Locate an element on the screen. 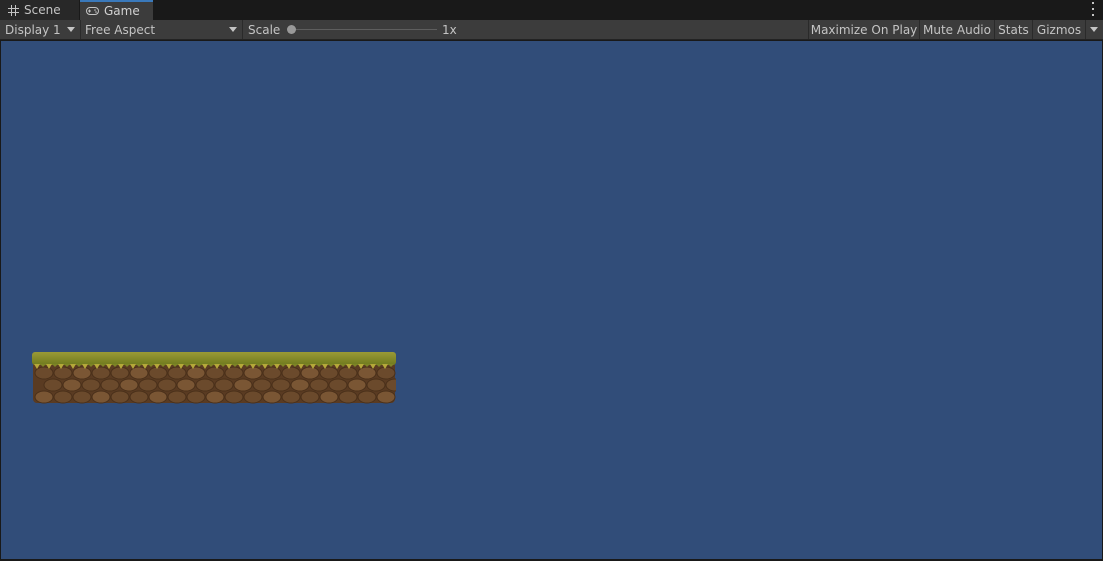  scale-value: 1x is located at coordinates (449, 29).